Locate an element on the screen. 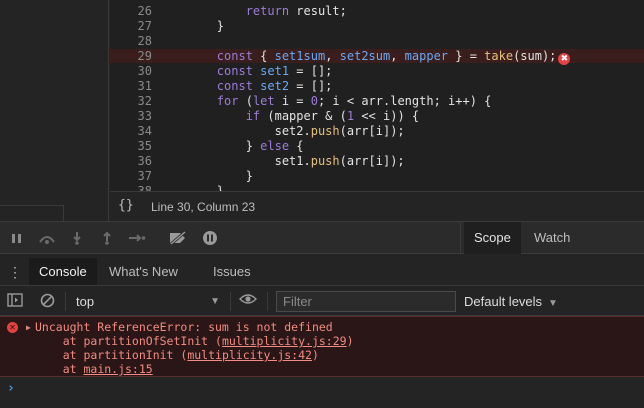 The height and width of the screenshot is (408, 644). line-number: 38 is located at coordinates (131, 187).